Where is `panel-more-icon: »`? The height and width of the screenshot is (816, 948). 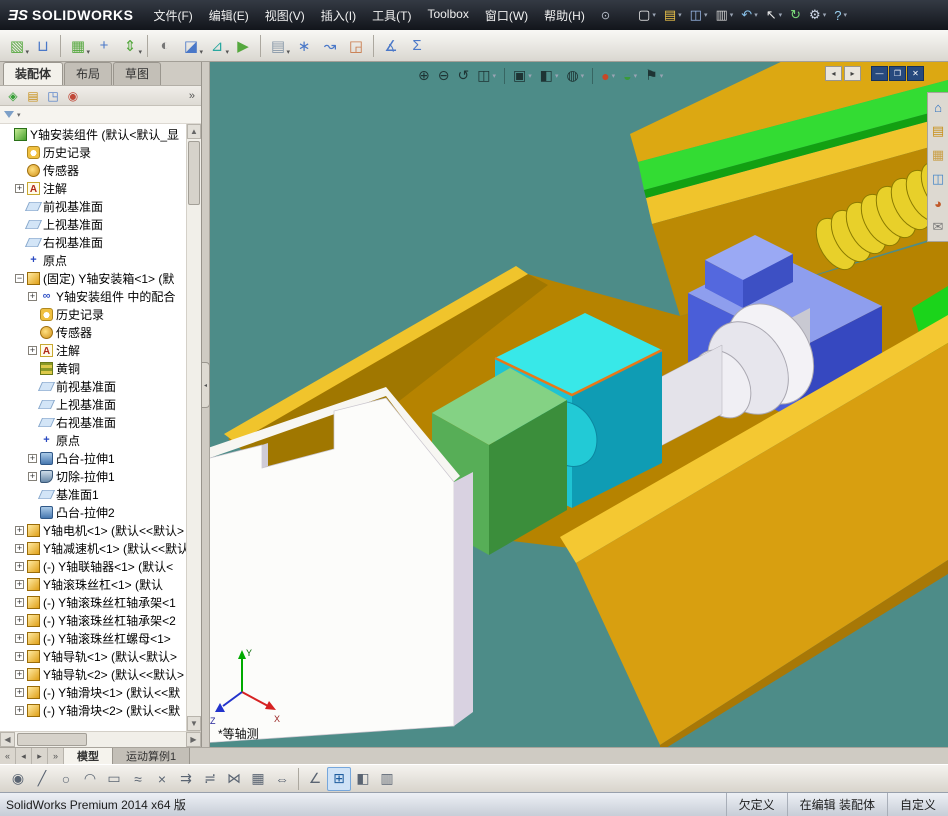
panel-more-icon: » is located at coordinates (193, 96).